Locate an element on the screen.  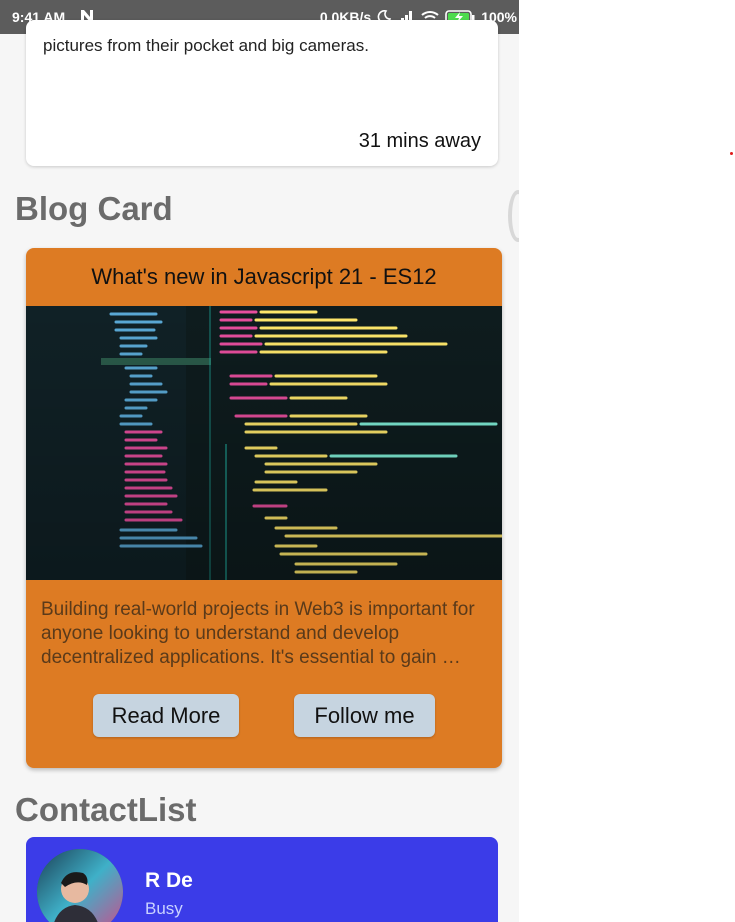
contact-section-title: ContactList is located at coordinates (106, 809).